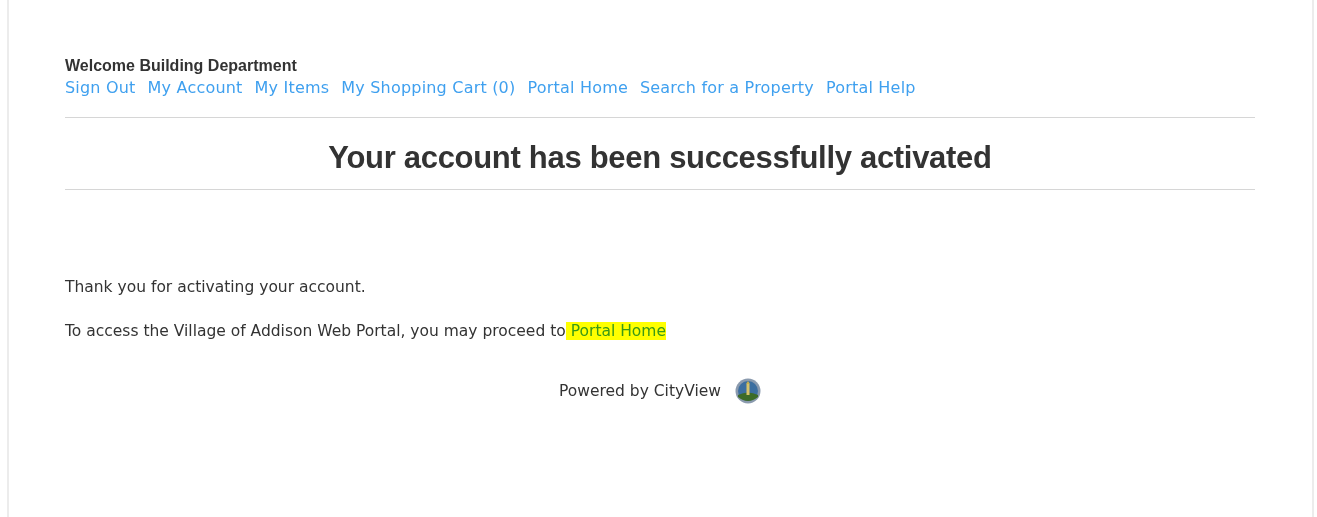 Image resolution: width=1317 pixels, height=517 pixels. What do you see at coordinates (181, 66) in the screenshot?
I see `welcome-text: Welcome Building Department` at bounding box center [181, 66].